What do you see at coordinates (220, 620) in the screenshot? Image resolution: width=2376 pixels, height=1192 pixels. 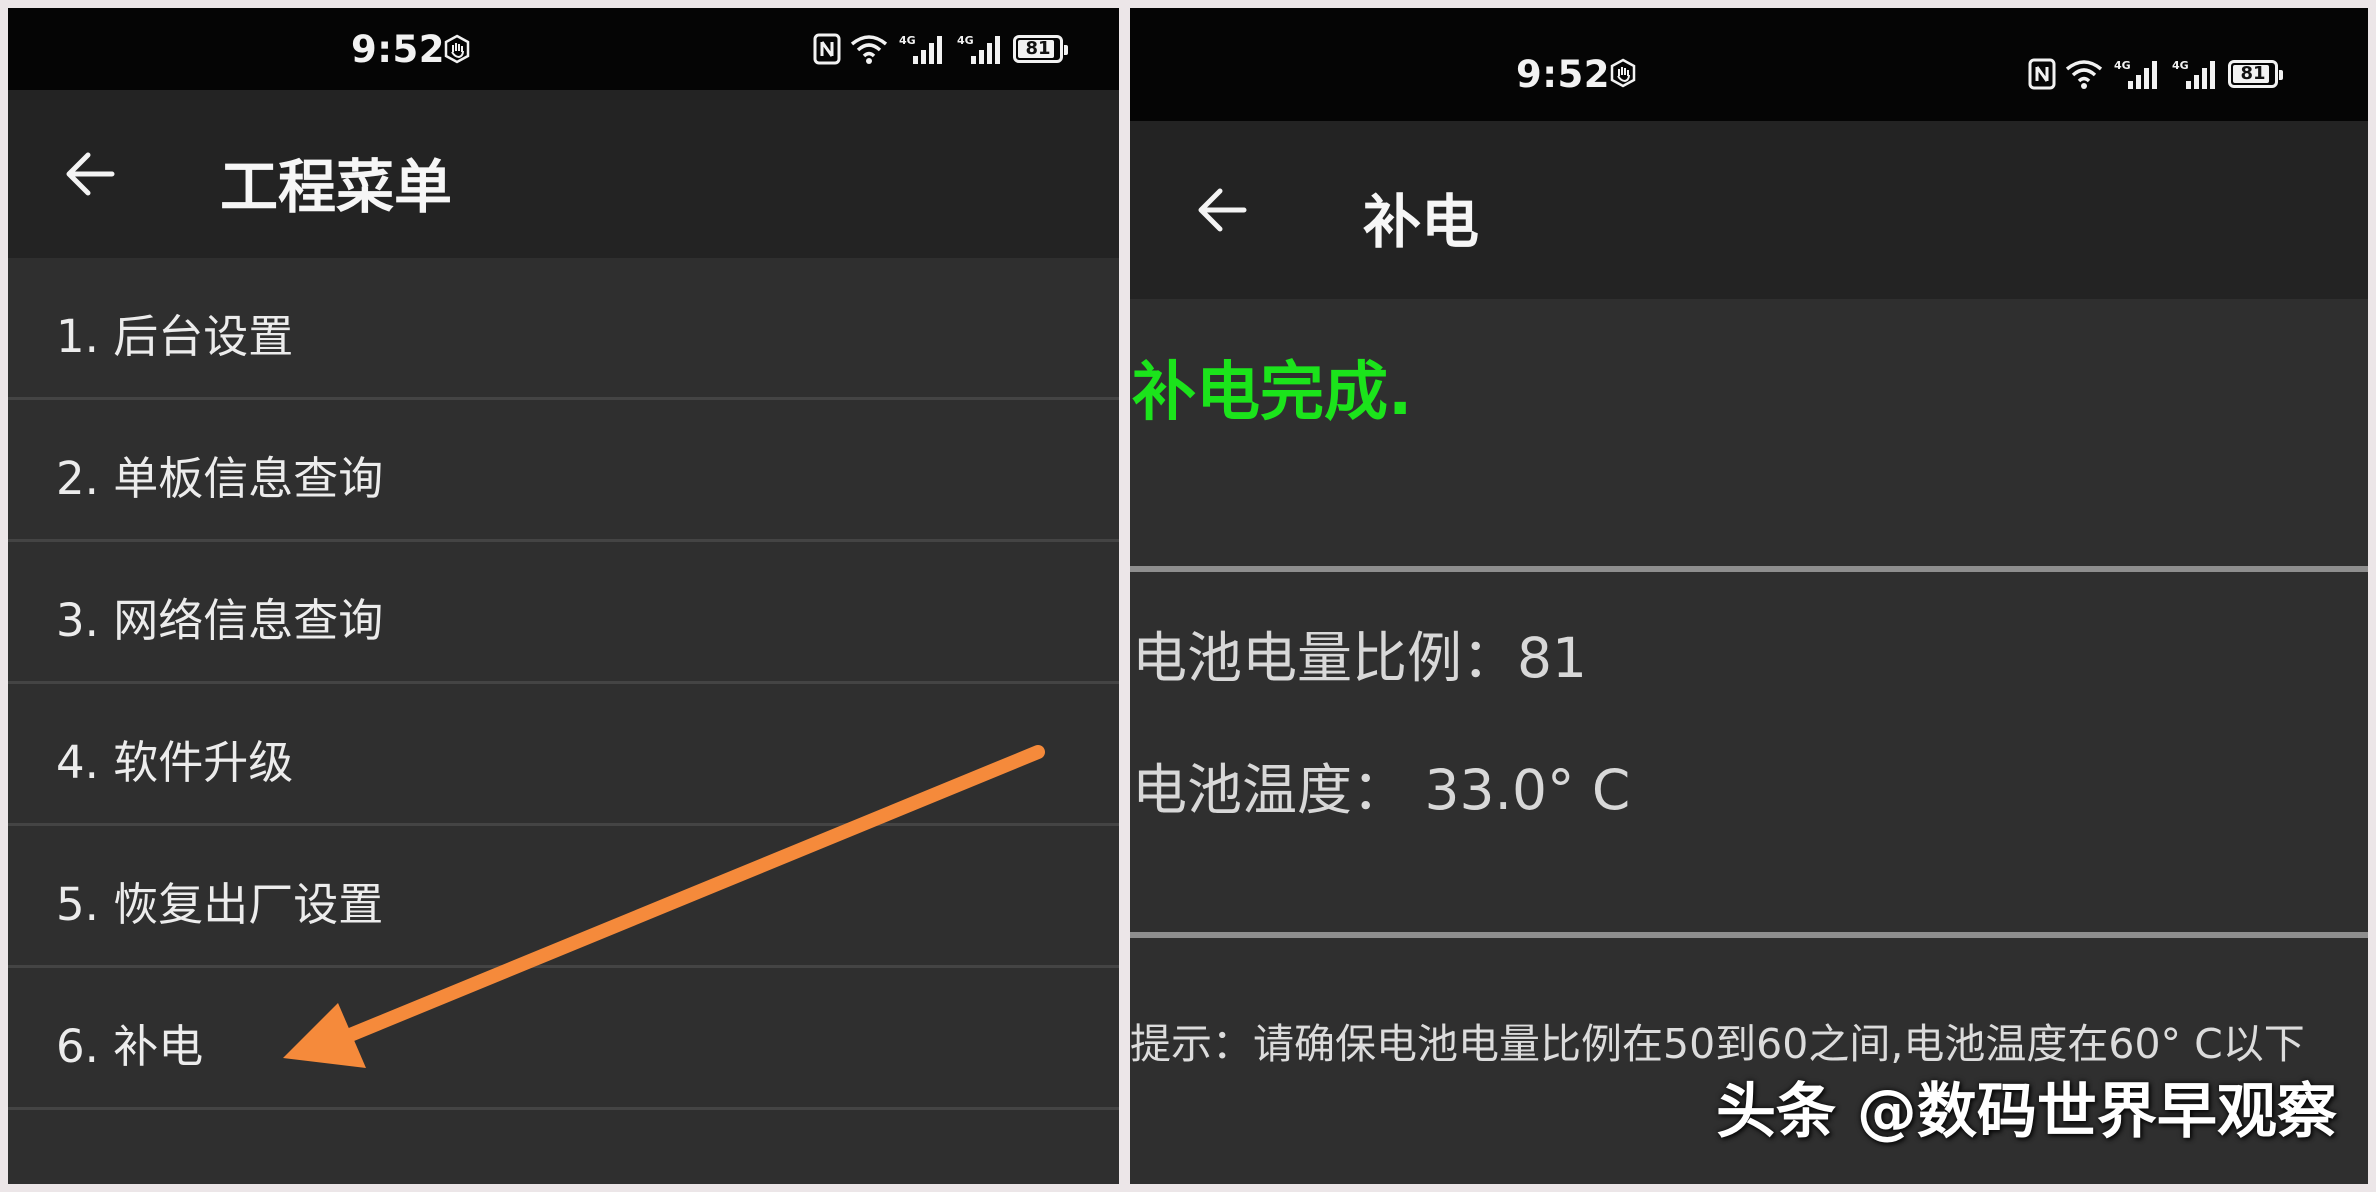 I see `menu-item-label: 3. 网络信息查询` at bounding box center [220, 620].